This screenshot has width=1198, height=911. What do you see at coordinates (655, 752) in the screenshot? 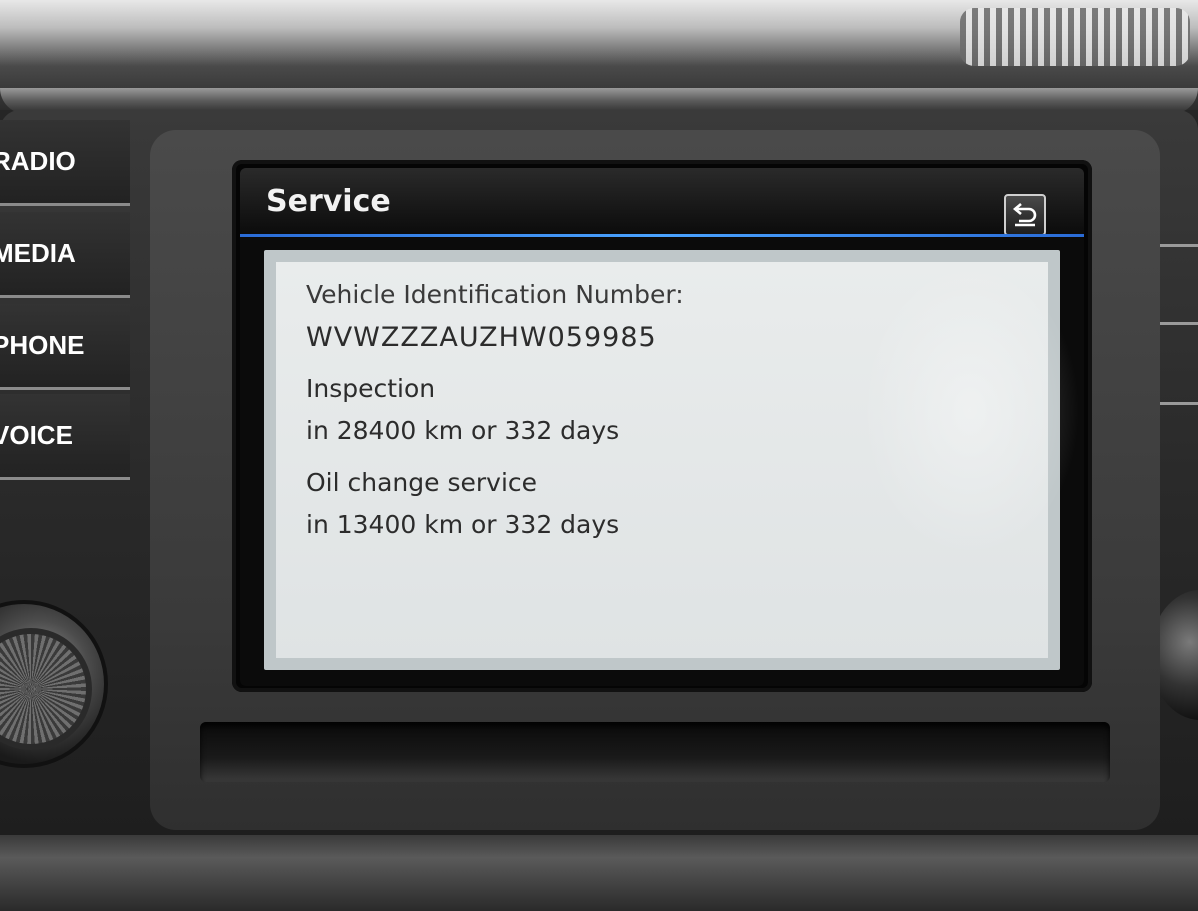
I see `cd-slot` at bounding box center [655, 752].